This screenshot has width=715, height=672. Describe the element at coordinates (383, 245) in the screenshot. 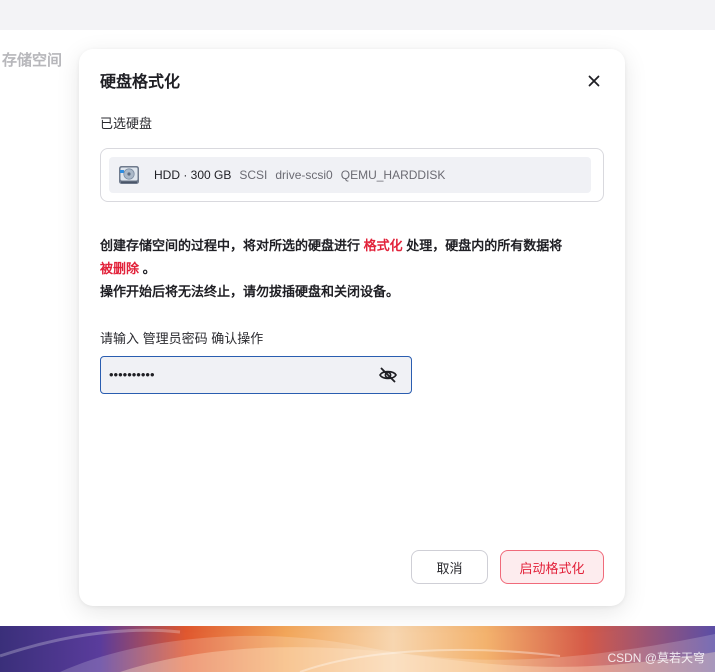

I see `warning-highlight-format: 格式化` at that location.